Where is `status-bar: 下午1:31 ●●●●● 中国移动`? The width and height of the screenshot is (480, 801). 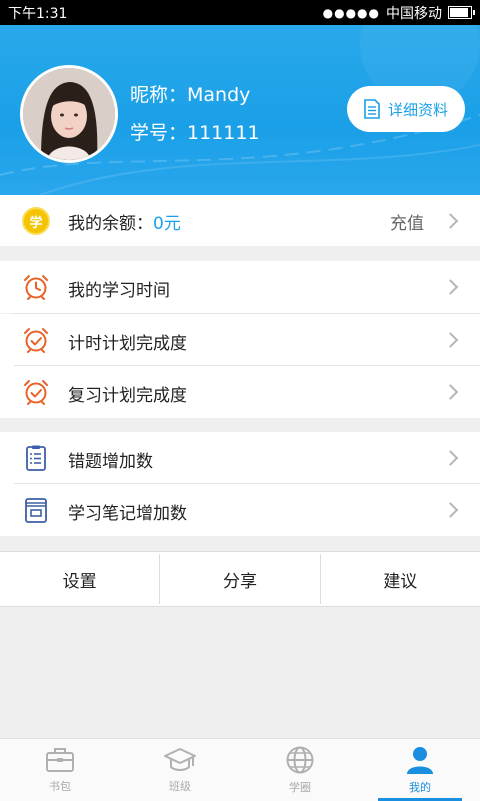
status-bar: 下午1:31 ●●●●● 中国移动 is located at coordinates (240, 12).